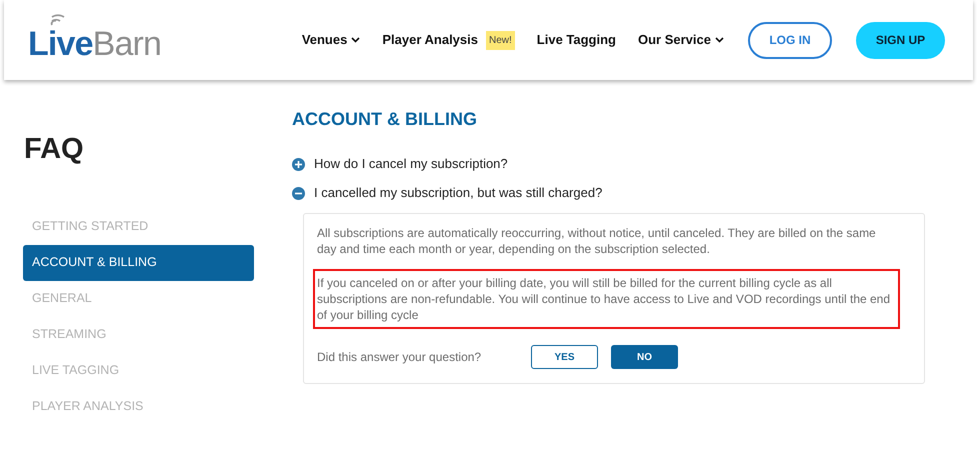 This screenshot has width=977, height=449. What do you see at coordinates (576, 40) in the screenshot?
I see `nav-link: Live Tagging` at bounding box center [576, 40].